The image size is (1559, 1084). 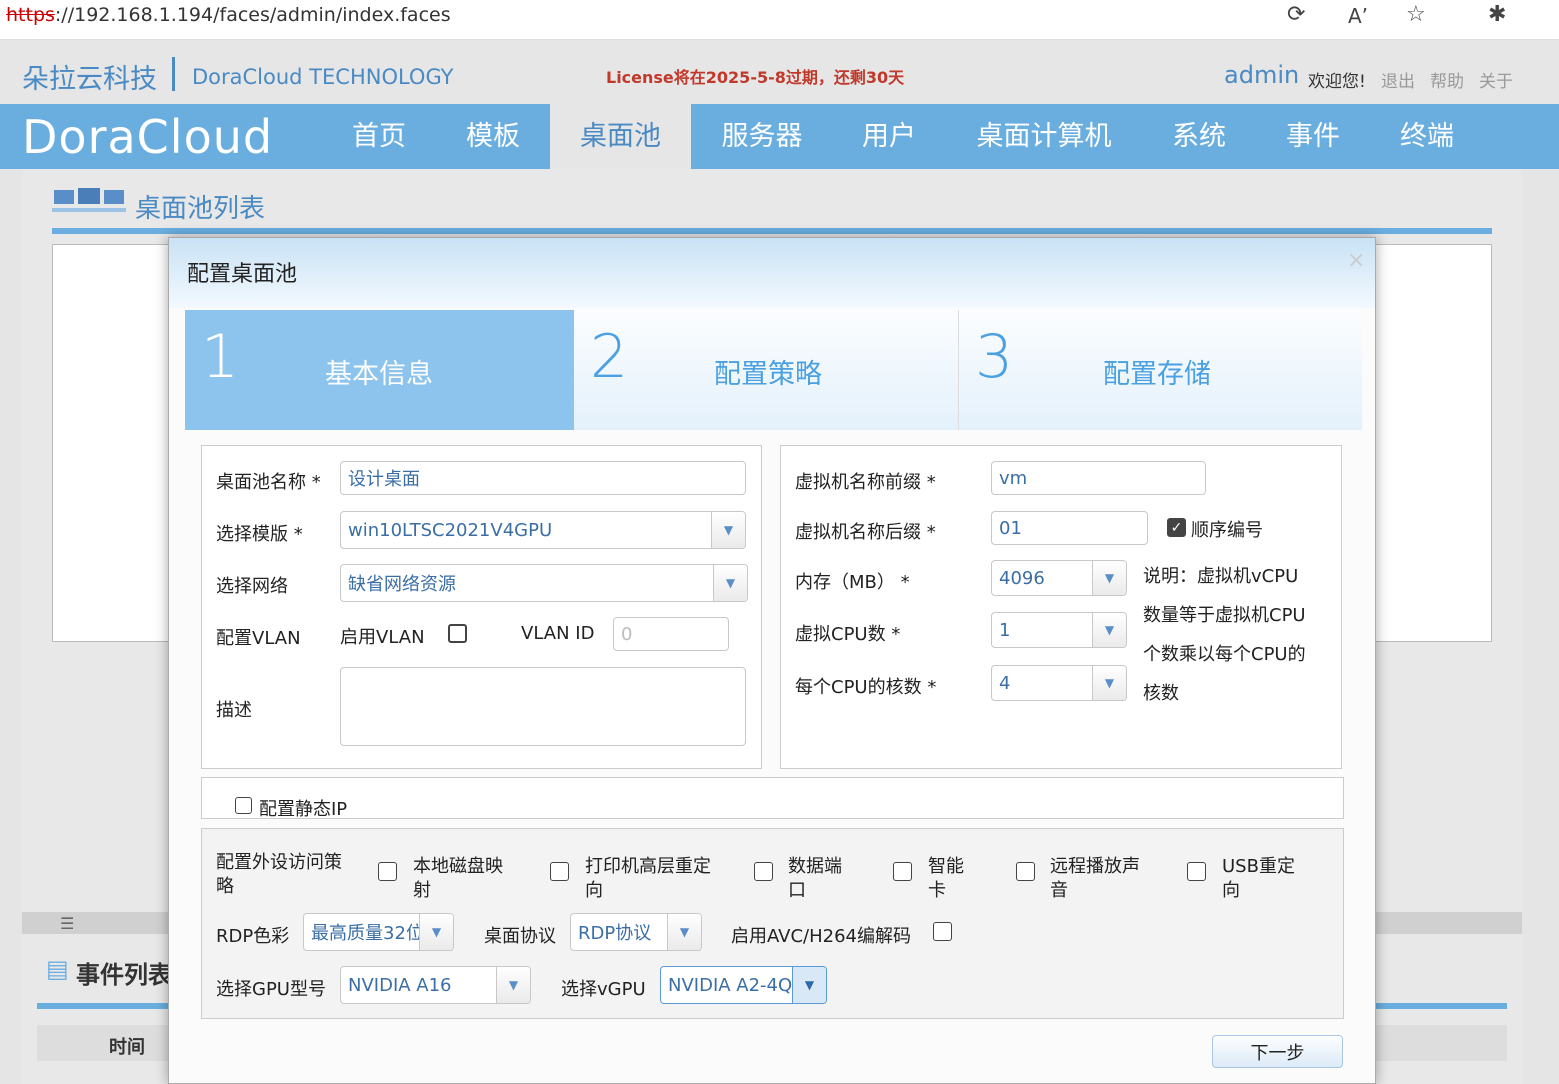 What do you see at coordinates (1358, 16) in the screenshot?
I see `read-aloud-icon: A’` at bounding box center [1358, 16].